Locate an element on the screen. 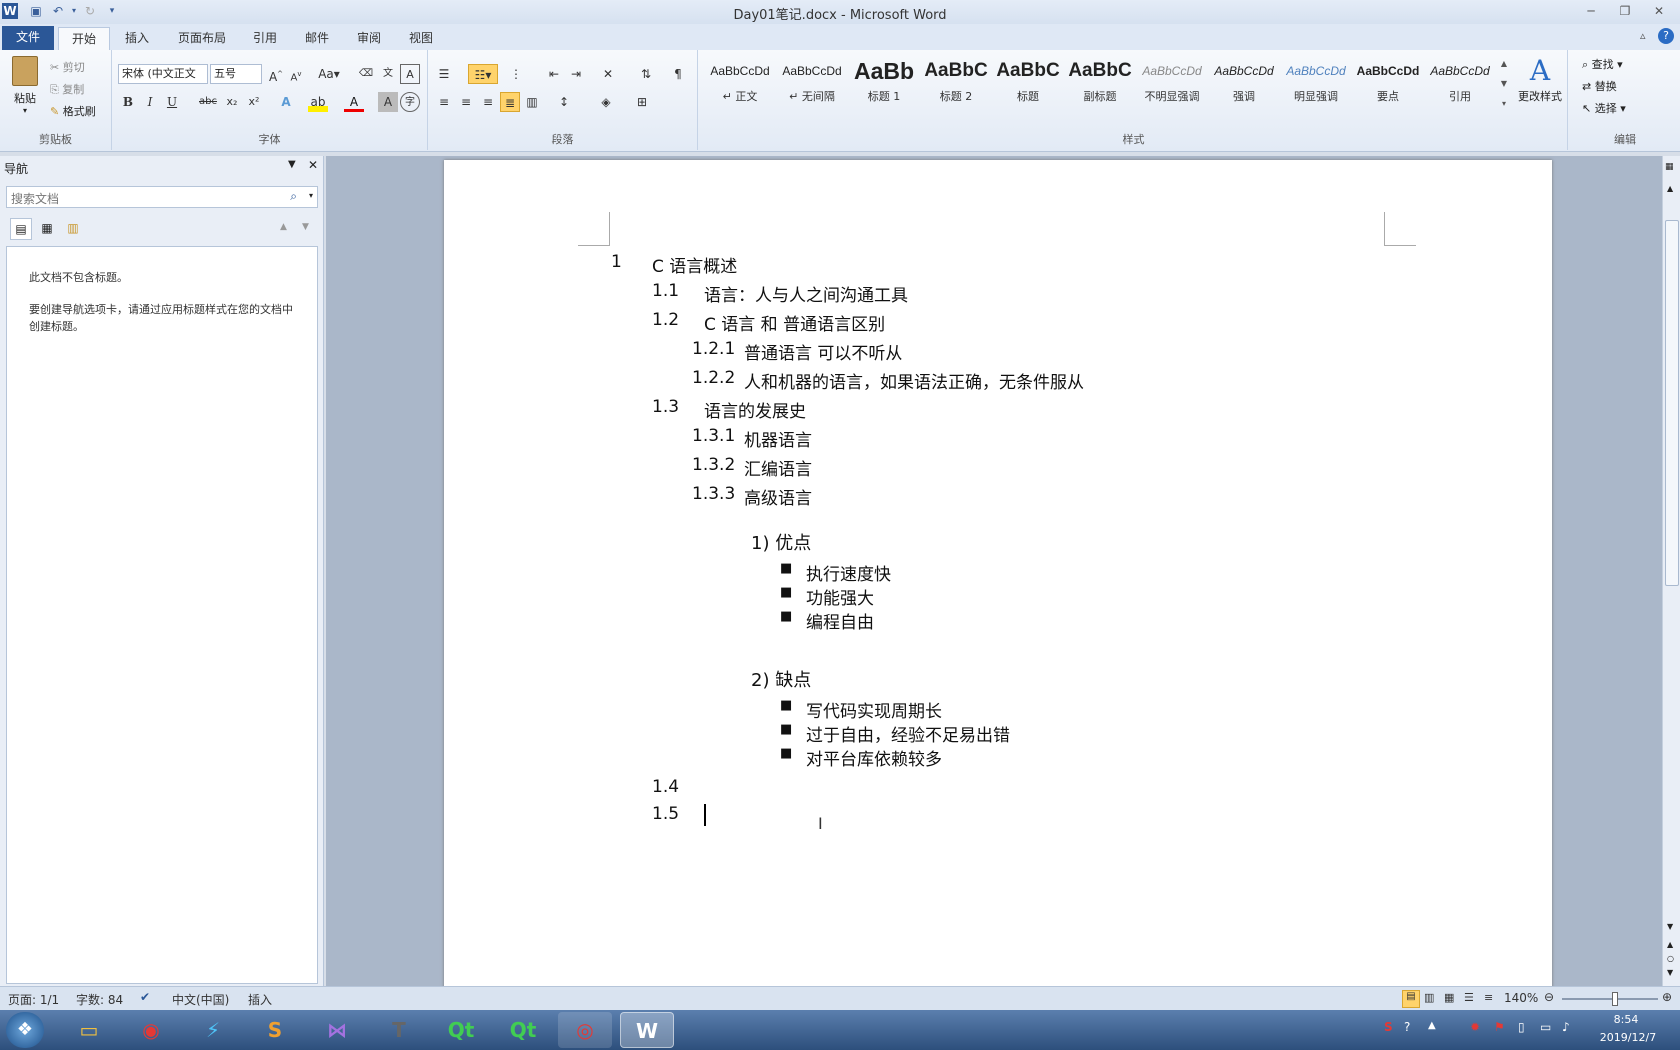  ruler-toggle-icon: ▦ is located at coordinates (1669, 167).